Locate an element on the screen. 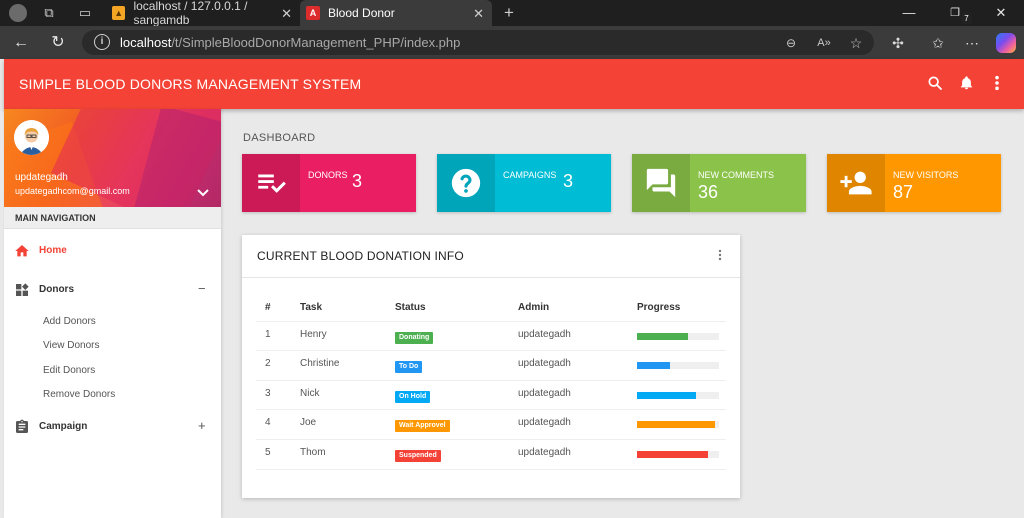  zoom-icon: ⊖ is located at coordinates (791, 43).